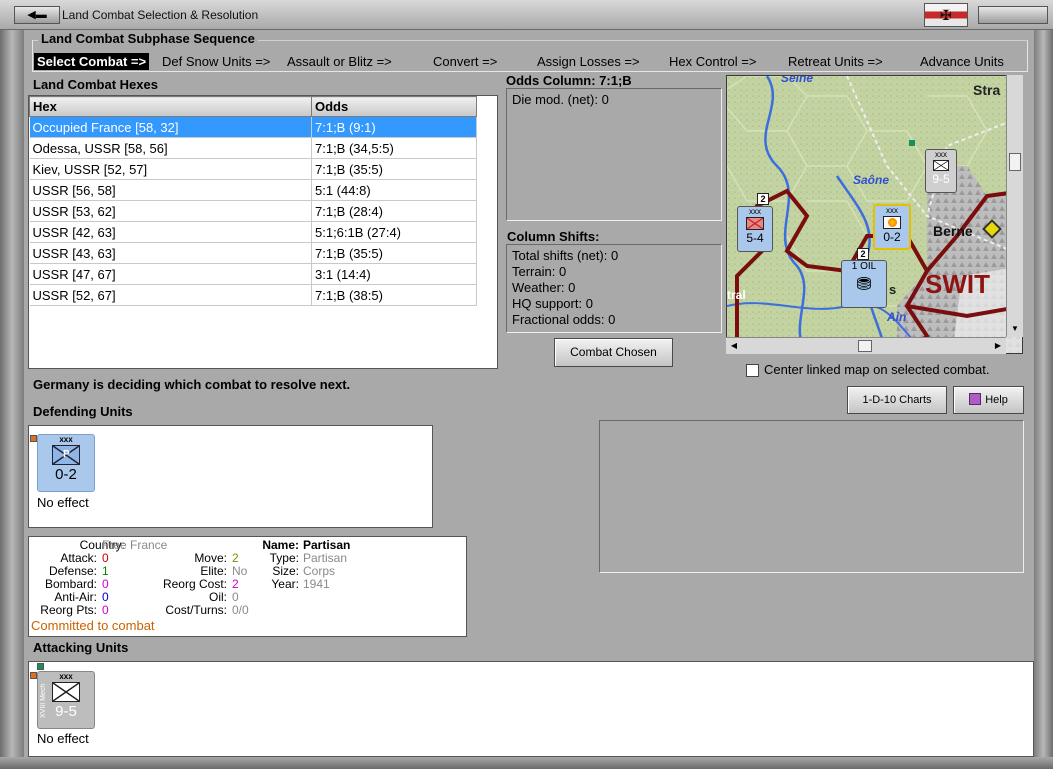  I want to click on map-unit-oil: 1 OIL ⛃, so click(864, 284).